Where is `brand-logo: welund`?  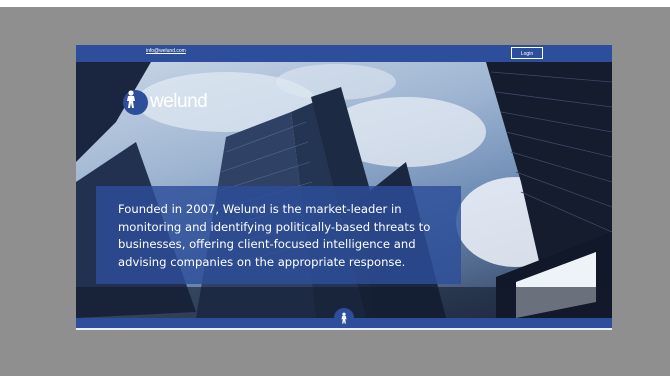 brand-logo: welund is located at coordinates (165, 102).